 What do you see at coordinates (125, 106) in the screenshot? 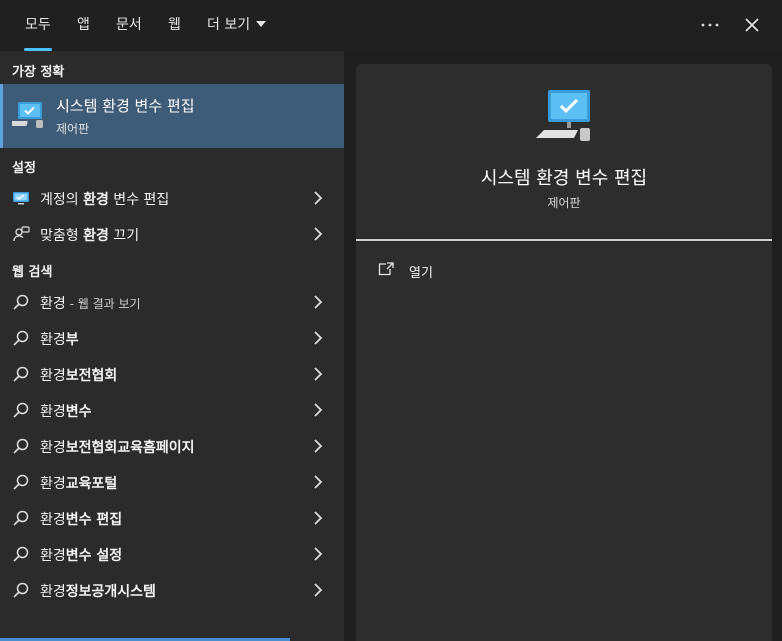
I see `best-match-title: 시스템 환경 변수 편집` at bounding box center [125, 106].